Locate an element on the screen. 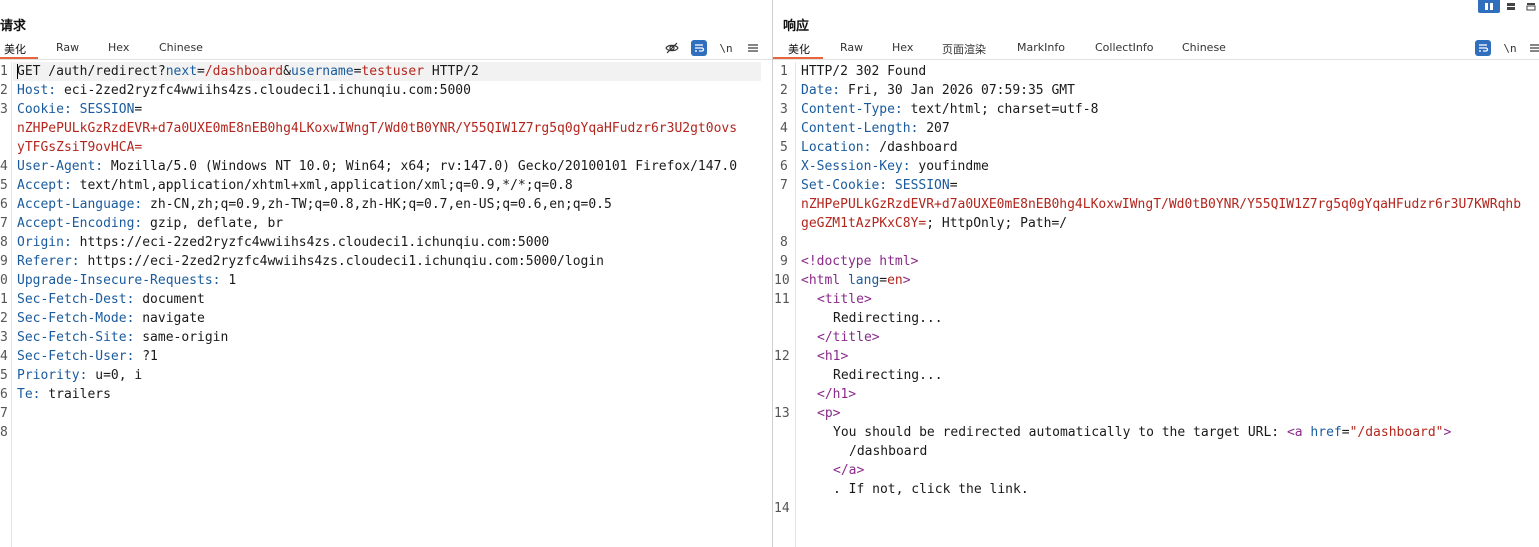  line-number: 10 is located at coordinates (782, 280).